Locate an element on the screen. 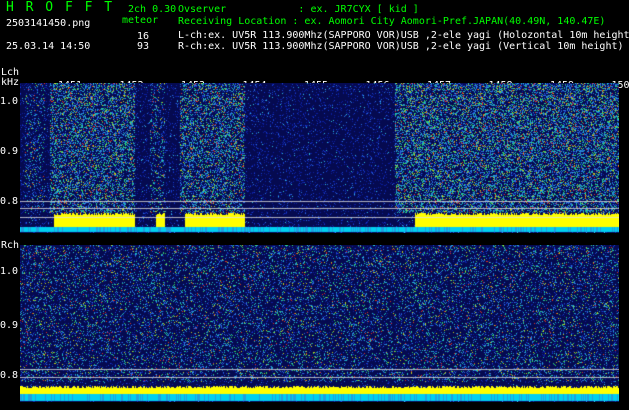  version-label: 2ch 0.30 is located at coordinates (152, 9).